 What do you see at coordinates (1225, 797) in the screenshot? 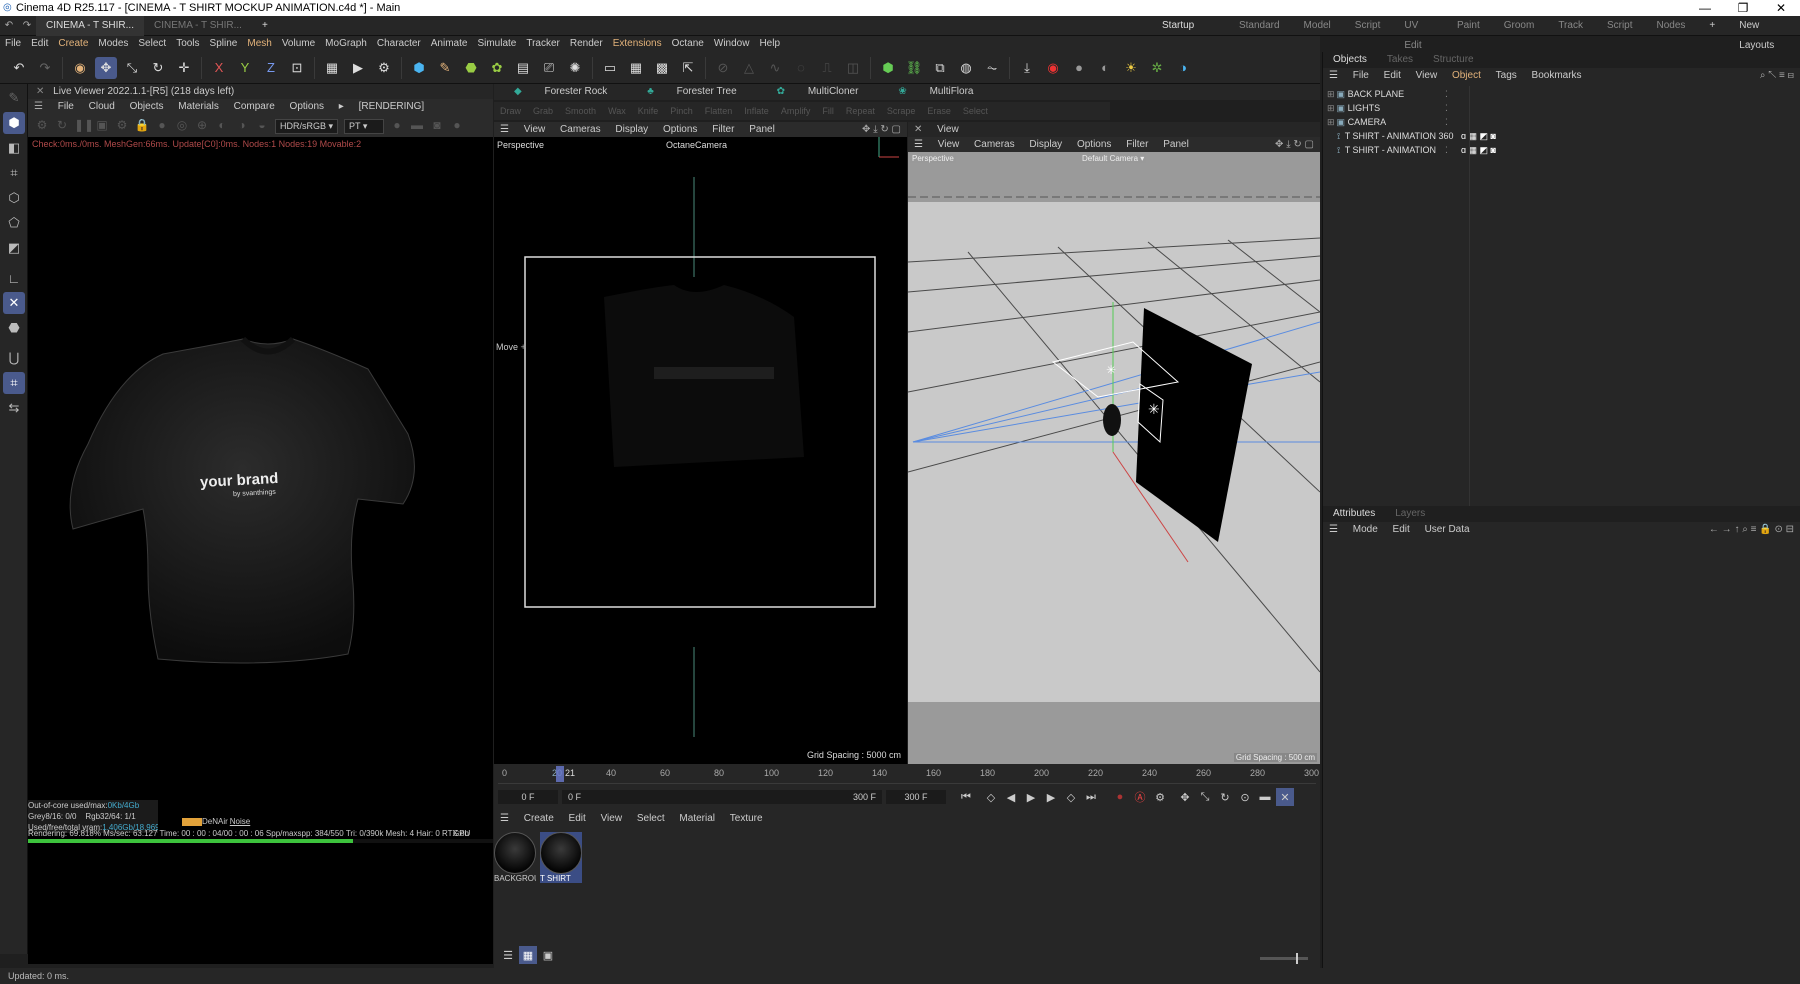
I see `key-rotation-icon: ↻` at bounding box center [1225, 797].